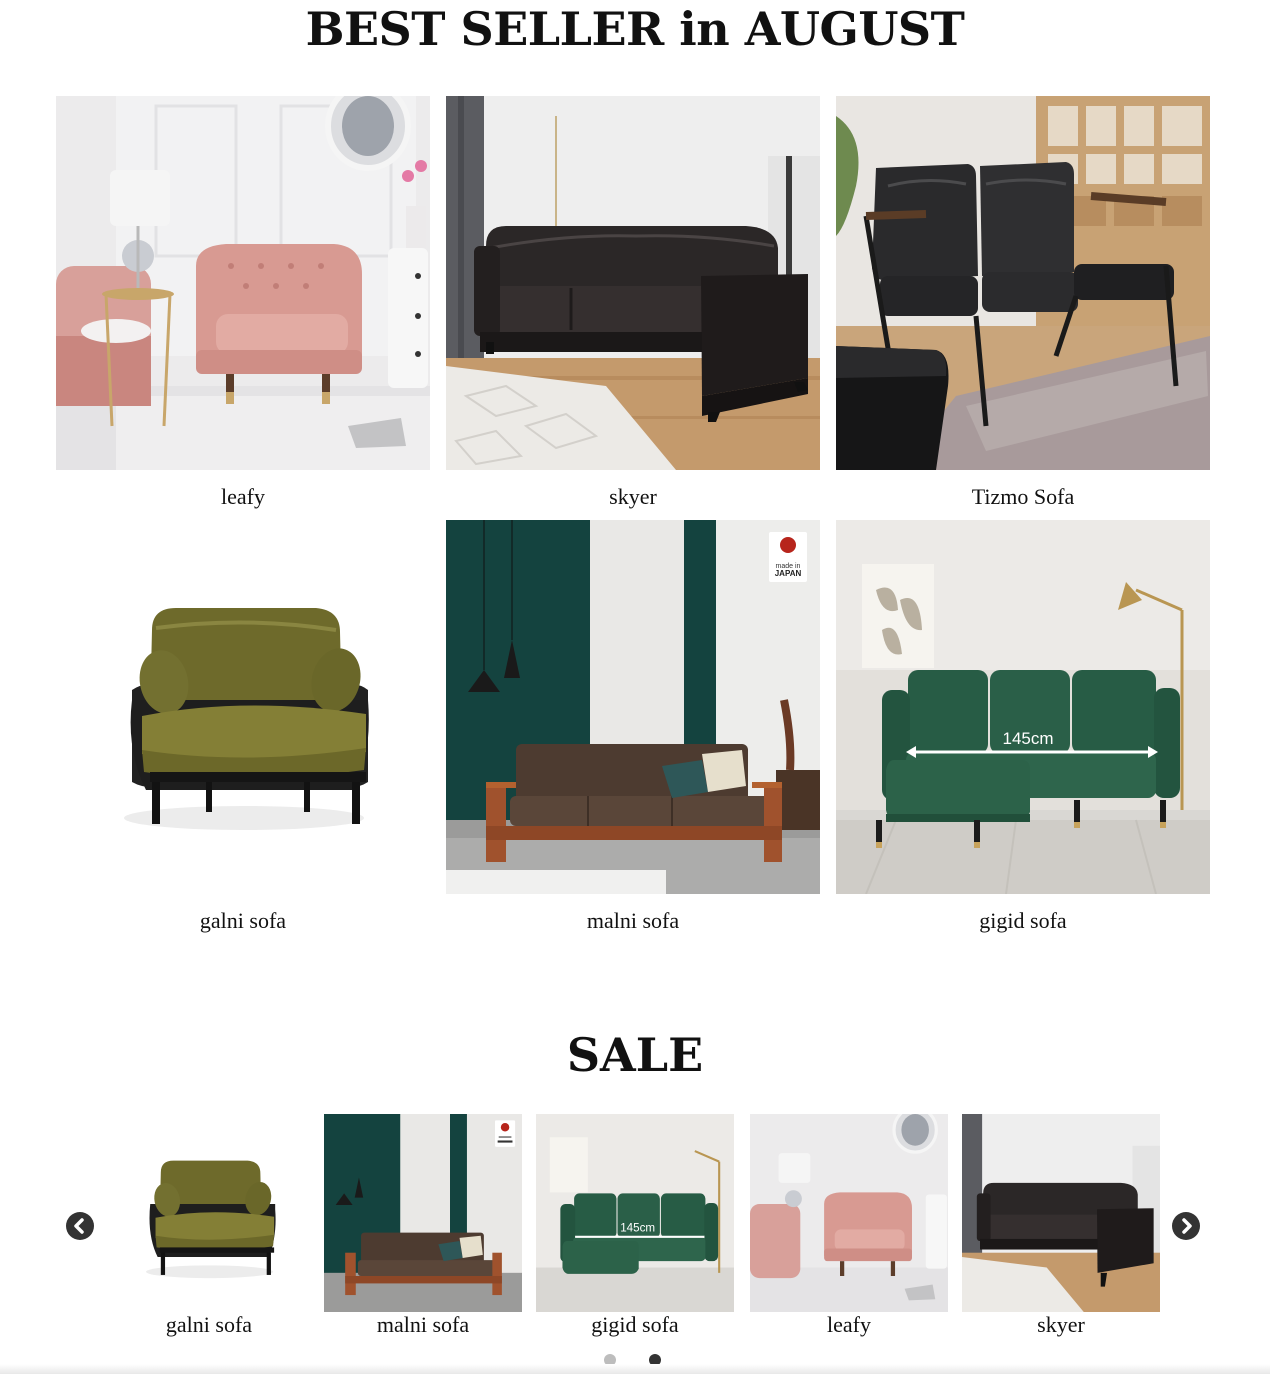 The image size is (1270, 1374). Describe the element at coordinates (788, 573) in the screenshot. I see `made-in-japan-badge-line2: JAPAN` at that location.